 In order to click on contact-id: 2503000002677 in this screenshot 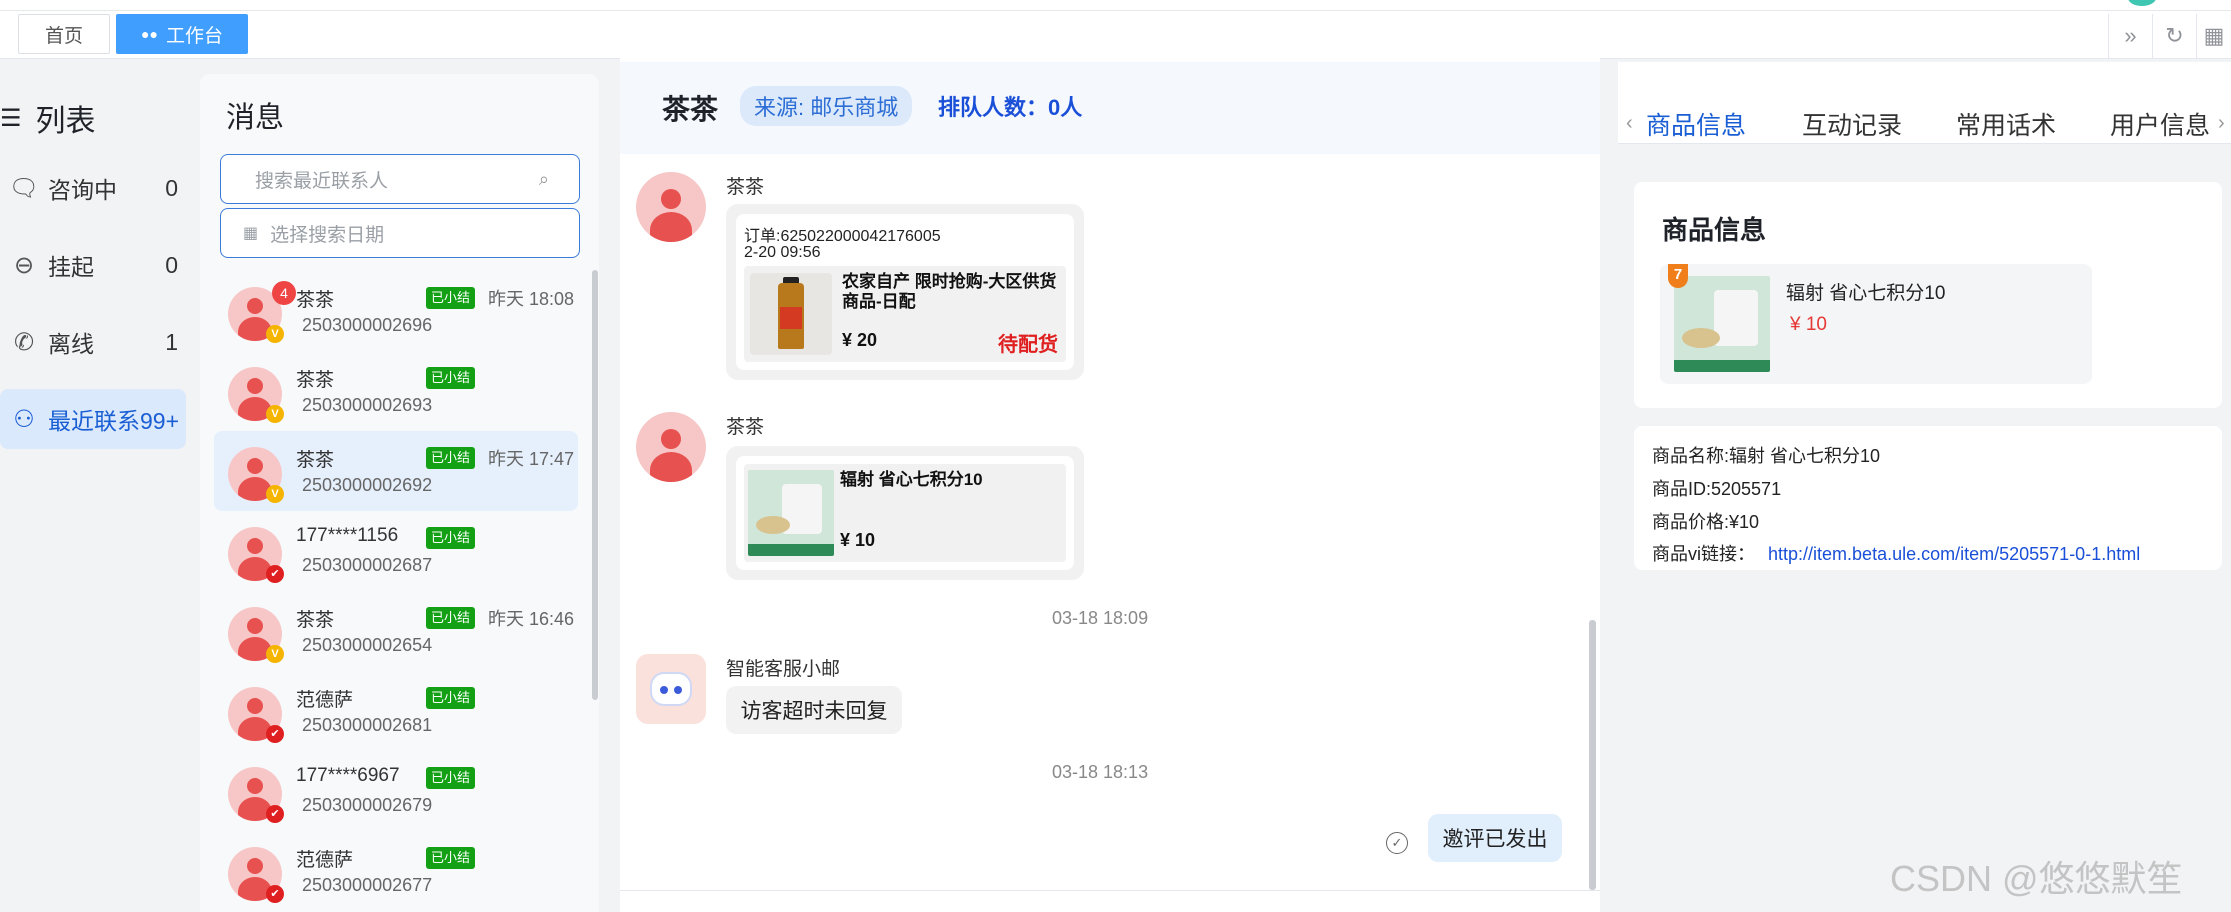, I will do `click(367, 885)`.